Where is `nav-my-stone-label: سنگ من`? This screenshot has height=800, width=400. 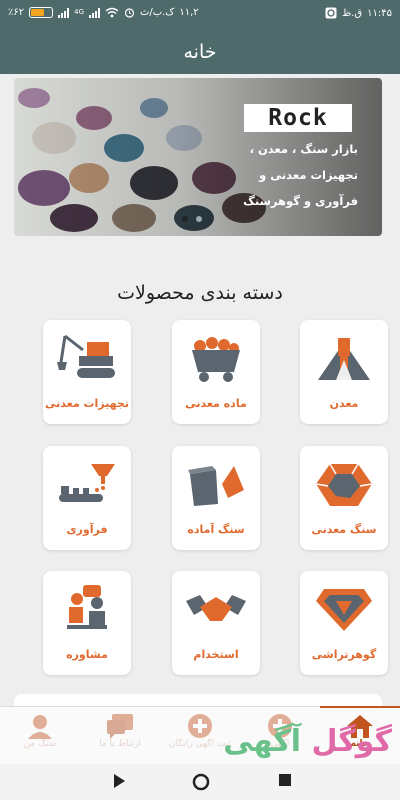
nav-my-stone-label: سنگ من is located at coordinates (40, 744).